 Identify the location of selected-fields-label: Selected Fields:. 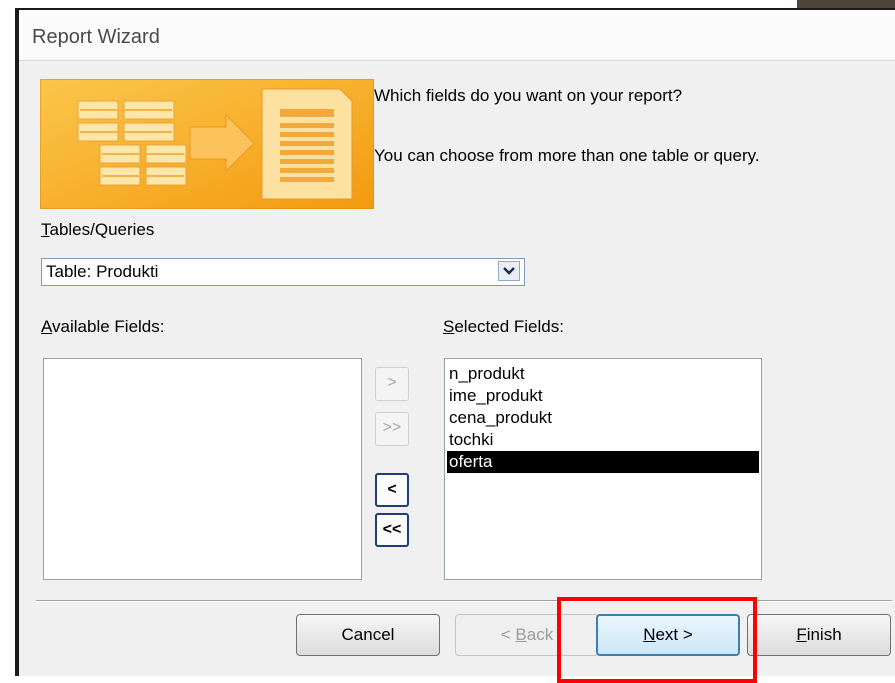
(503, 326).